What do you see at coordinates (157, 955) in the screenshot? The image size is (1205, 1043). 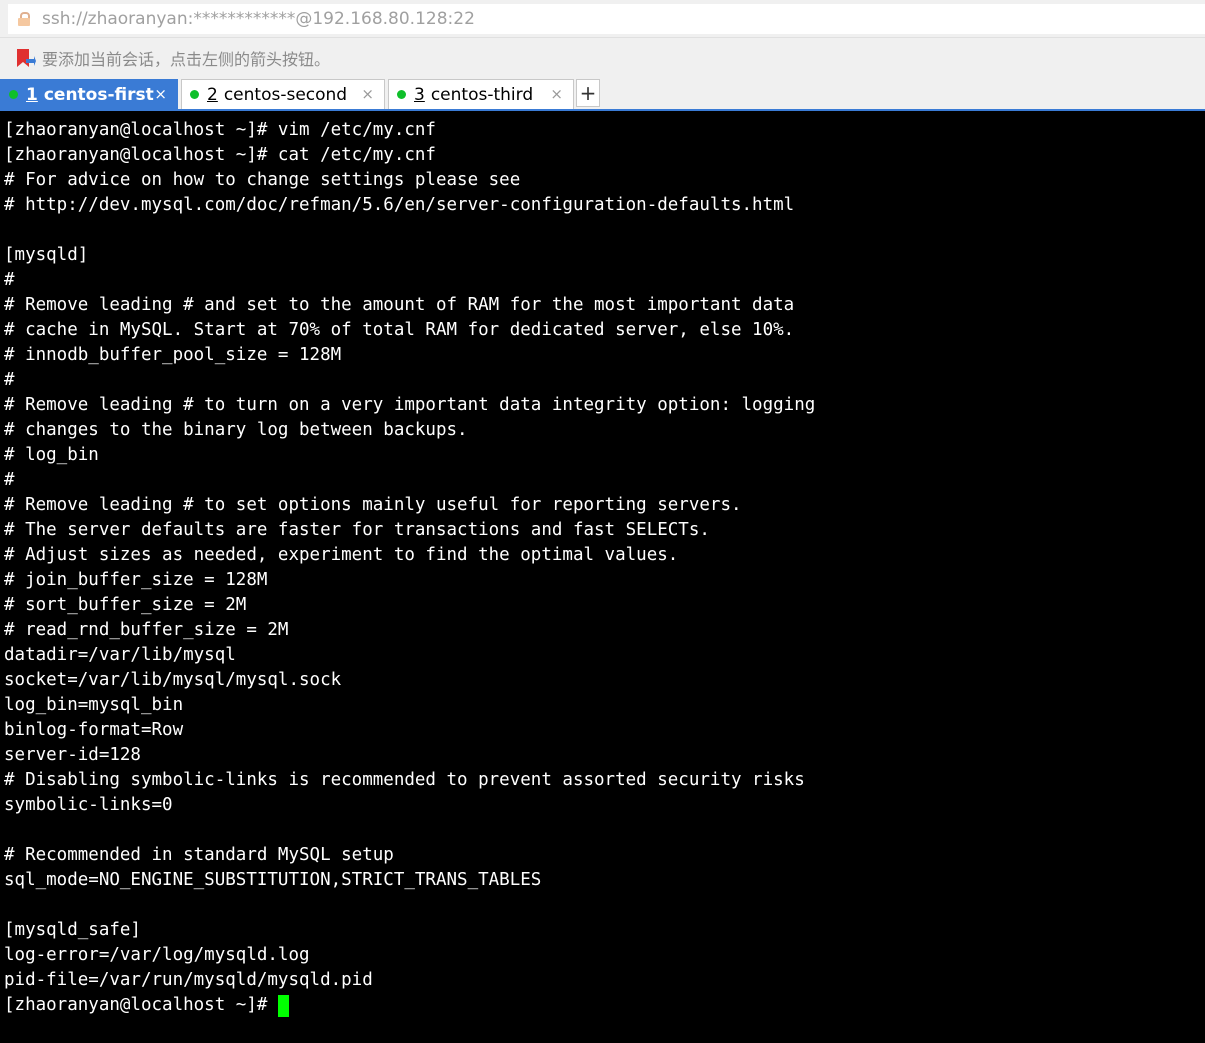 I see `terminal-line: log-error=/var/log/mysqld.log` at bounding box center [157, 955].